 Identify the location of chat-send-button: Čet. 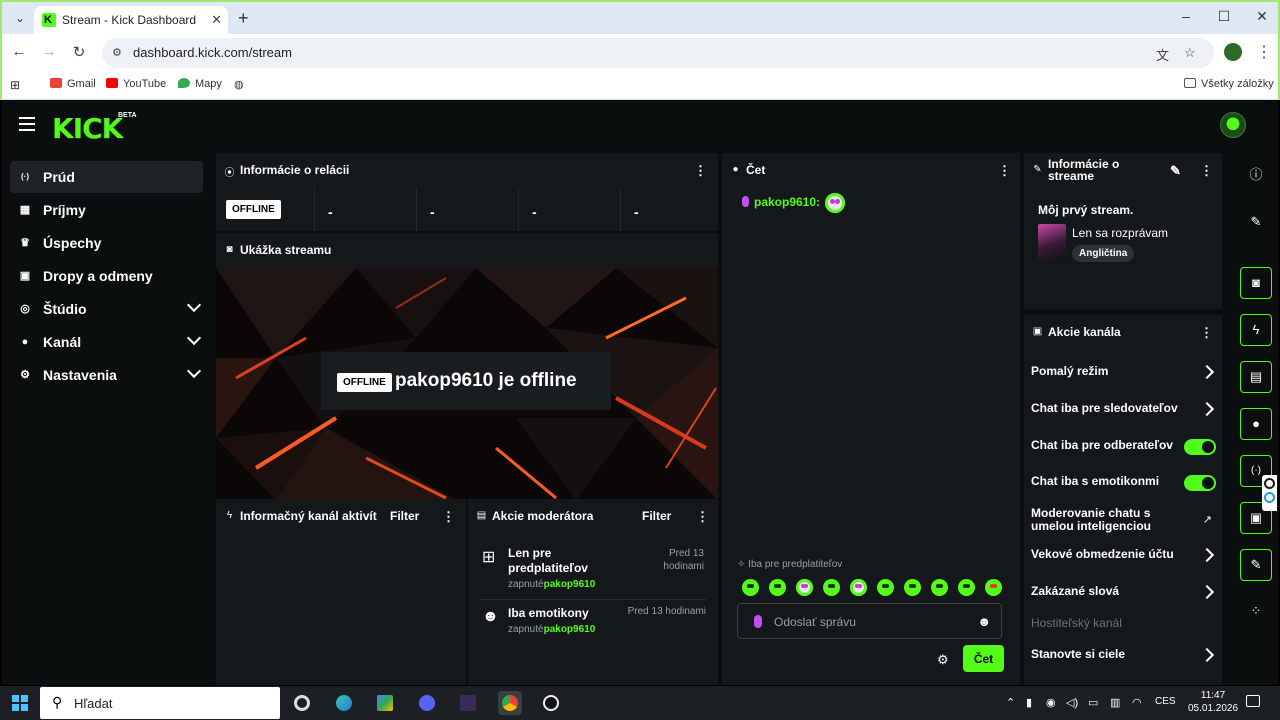
(983, 658).